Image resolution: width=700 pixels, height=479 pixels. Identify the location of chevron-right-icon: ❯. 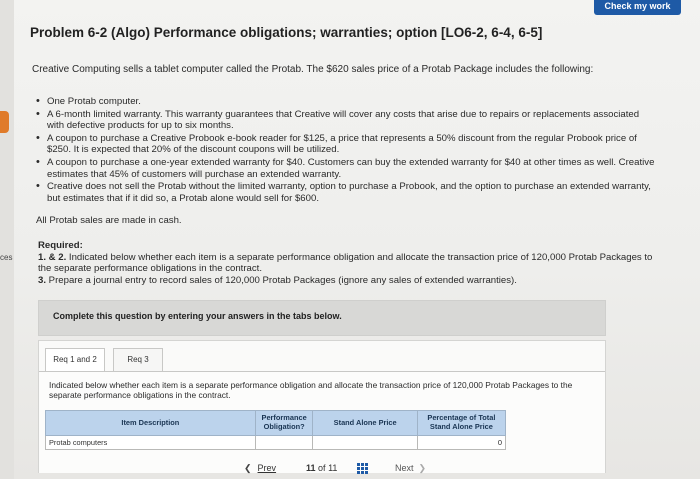
(422, 468).